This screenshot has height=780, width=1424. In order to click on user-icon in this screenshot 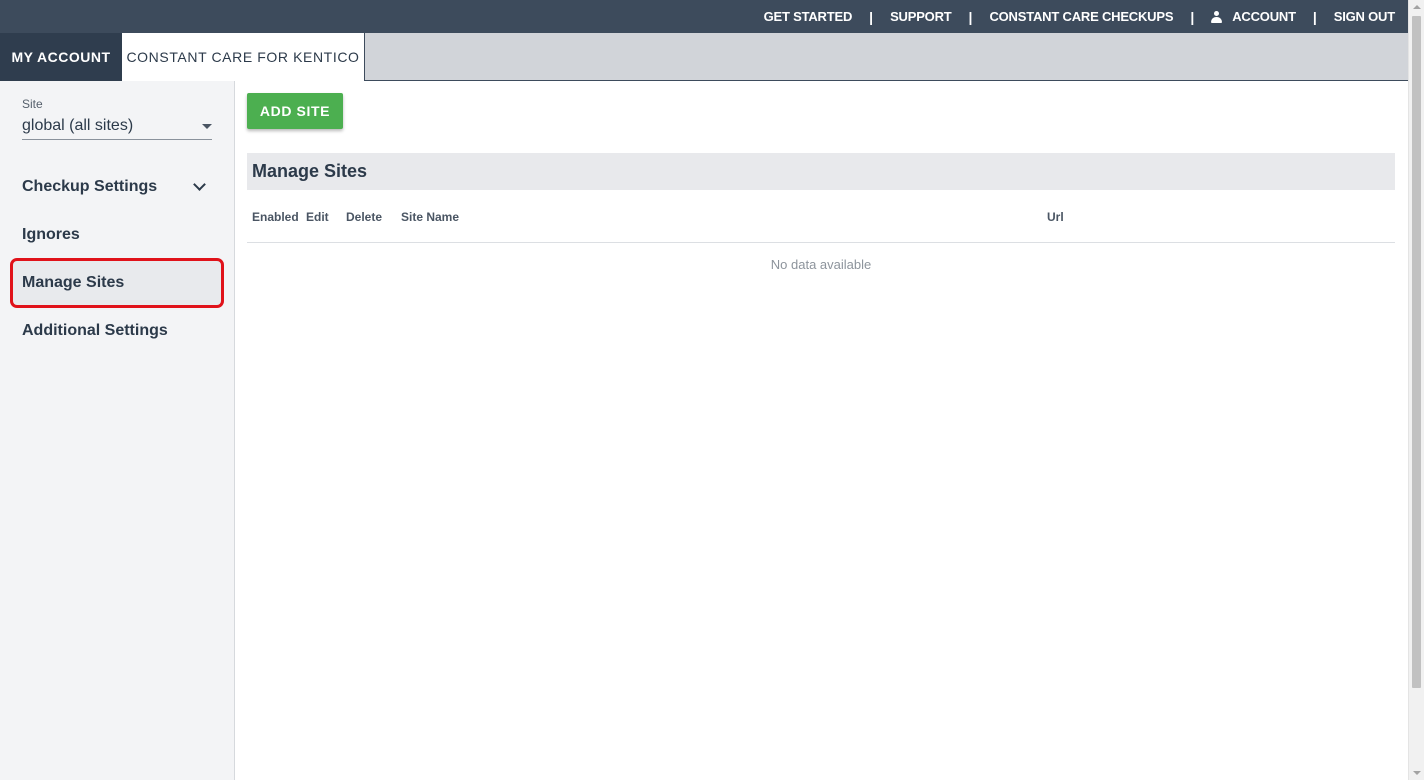, I will do `click(1217, 16)`.